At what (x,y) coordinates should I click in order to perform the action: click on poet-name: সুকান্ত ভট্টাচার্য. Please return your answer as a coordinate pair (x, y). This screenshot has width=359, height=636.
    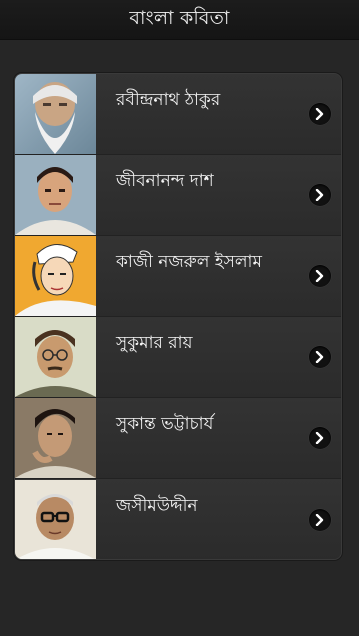
    Looking at the image, I should click on (165, 424).